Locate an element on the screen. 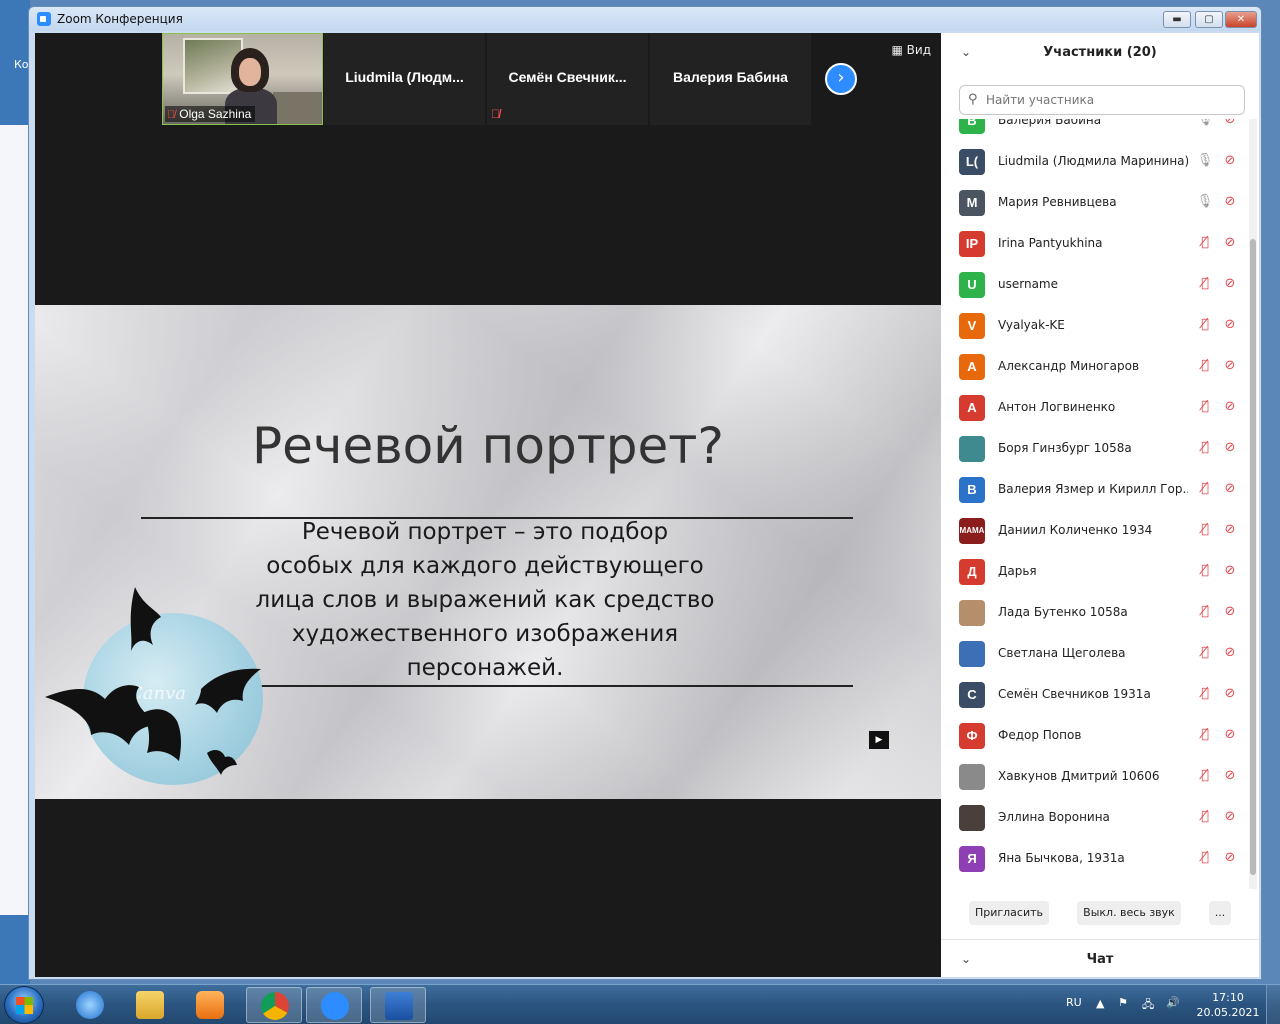 This screenshot has height=1024, width=1280. maximize-button: ▢ is located at coordinates (1209, 19).